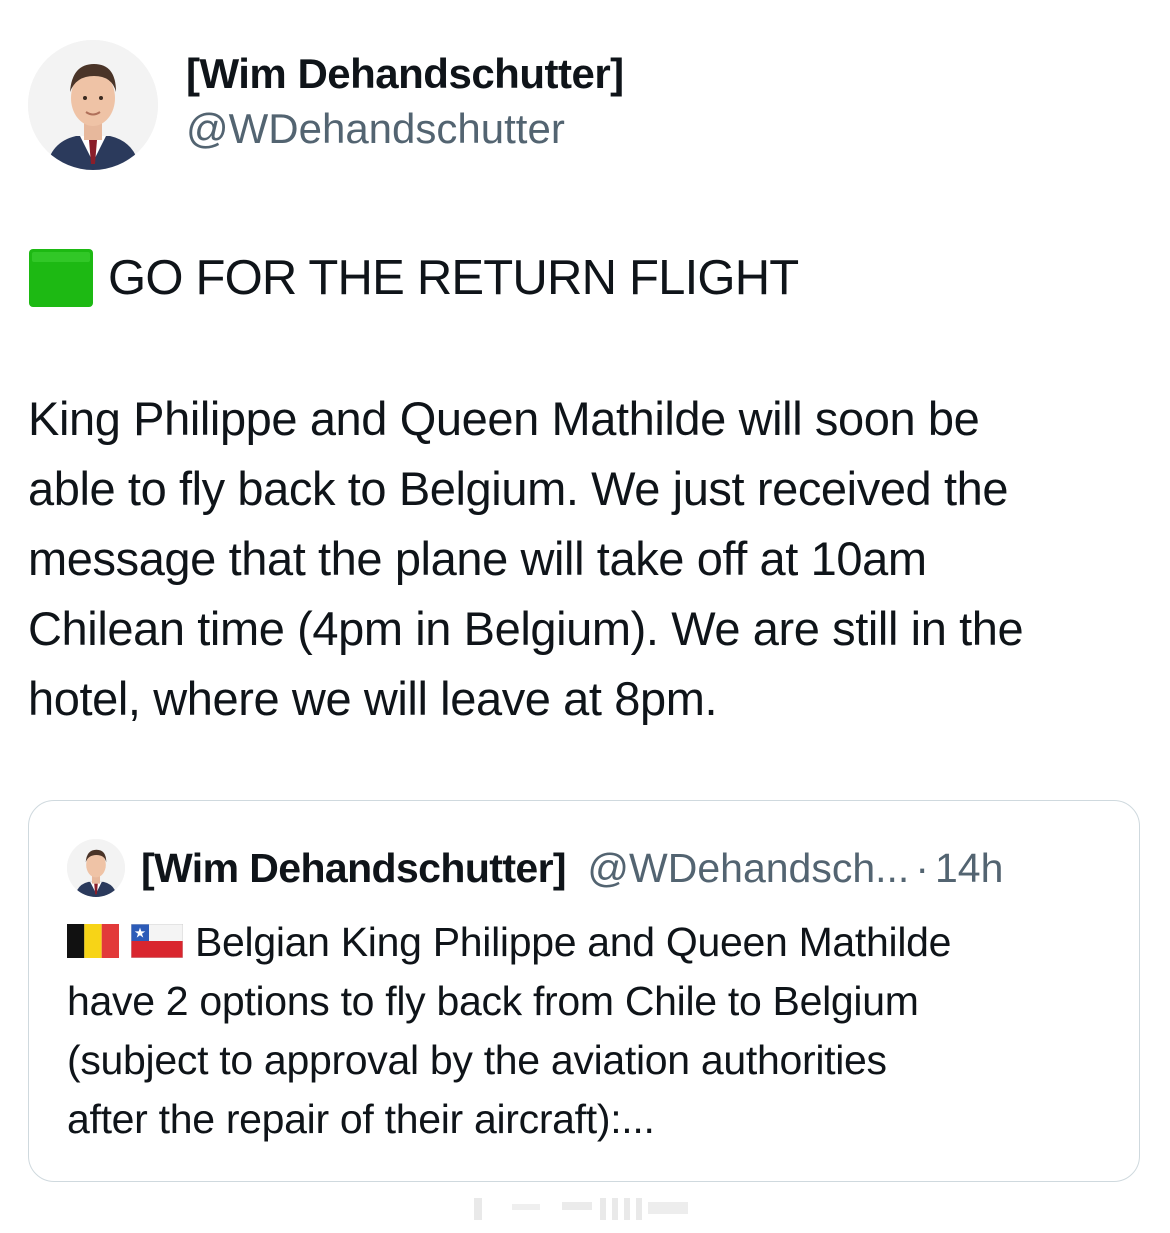 The height and width of the screenshot is (1233, 1170). I want to click on author-display-name: [Wim Dehandschutter], so click(405, 74).